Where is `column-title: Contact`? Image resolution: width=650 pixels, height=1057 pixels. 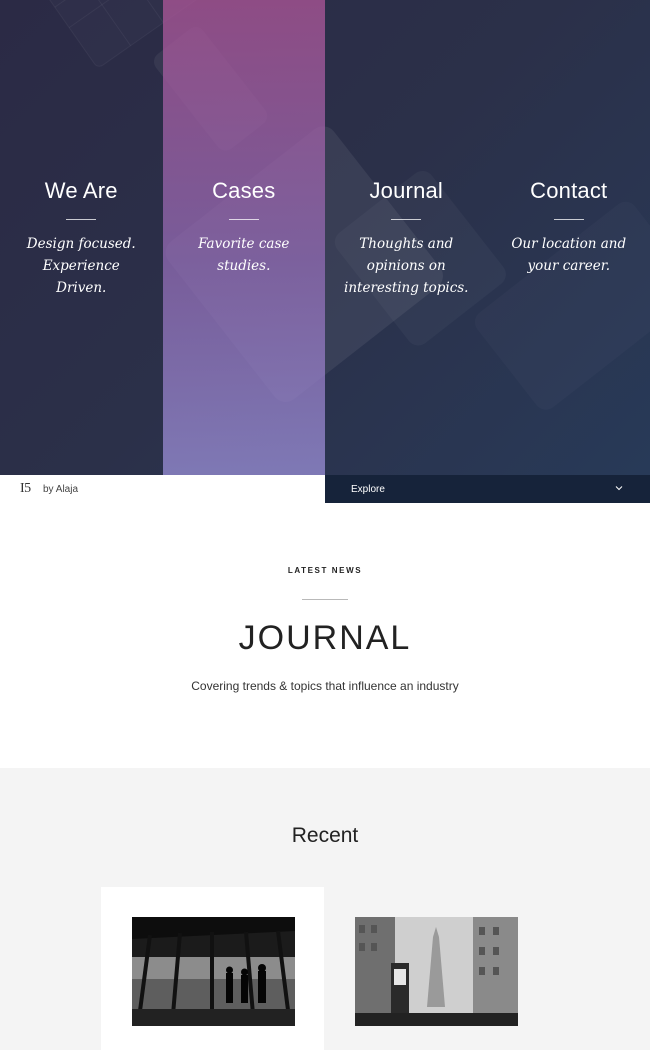 column-title: Contact is located at coordinates (569, 191).